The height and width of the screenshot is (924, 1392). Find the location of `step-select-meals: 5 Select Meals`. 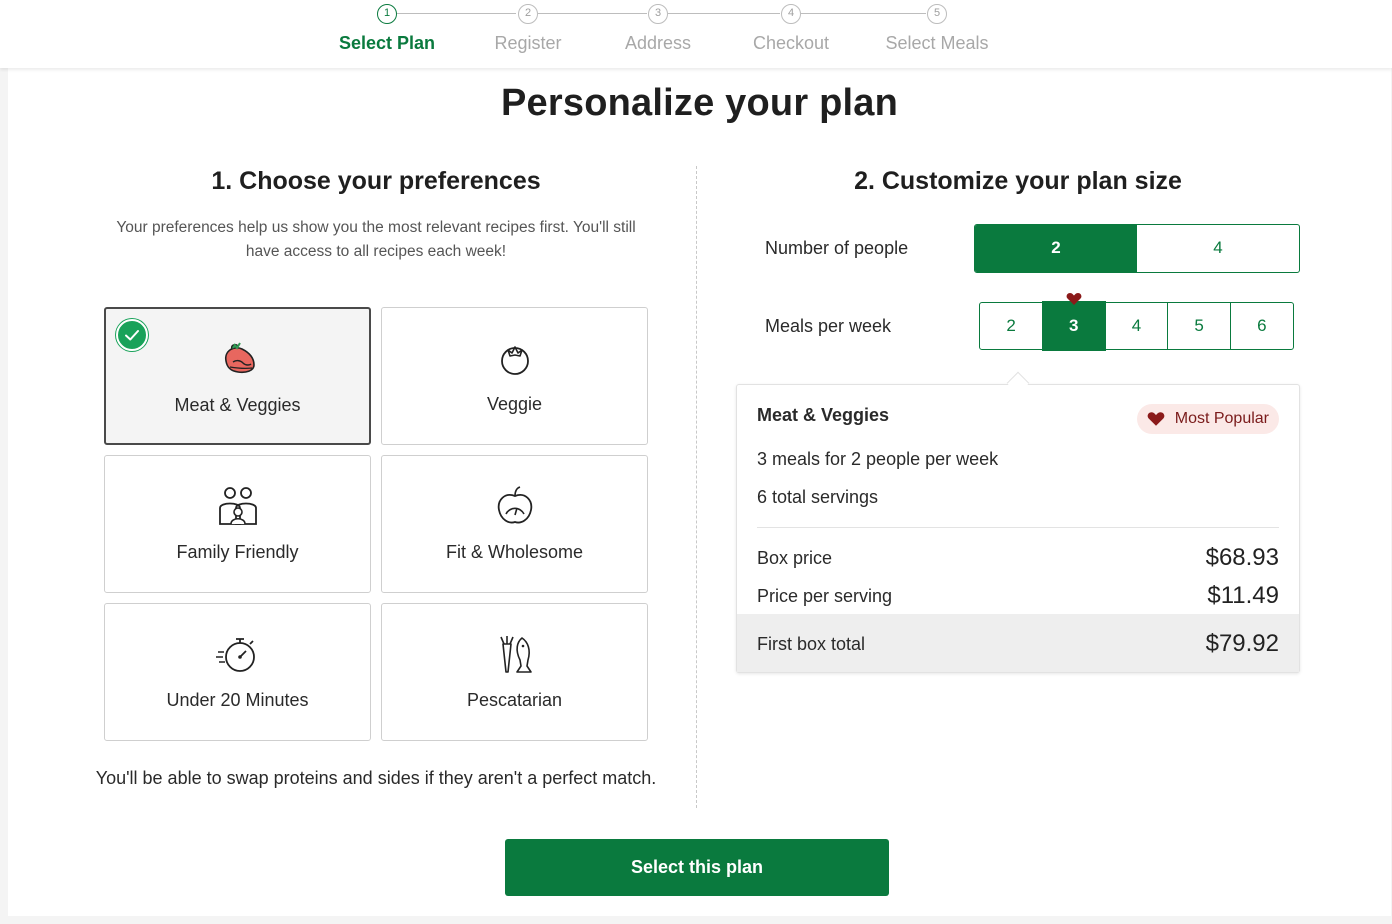

step-select-meals: 5 Select Meals is located at coordinates (937, 29).